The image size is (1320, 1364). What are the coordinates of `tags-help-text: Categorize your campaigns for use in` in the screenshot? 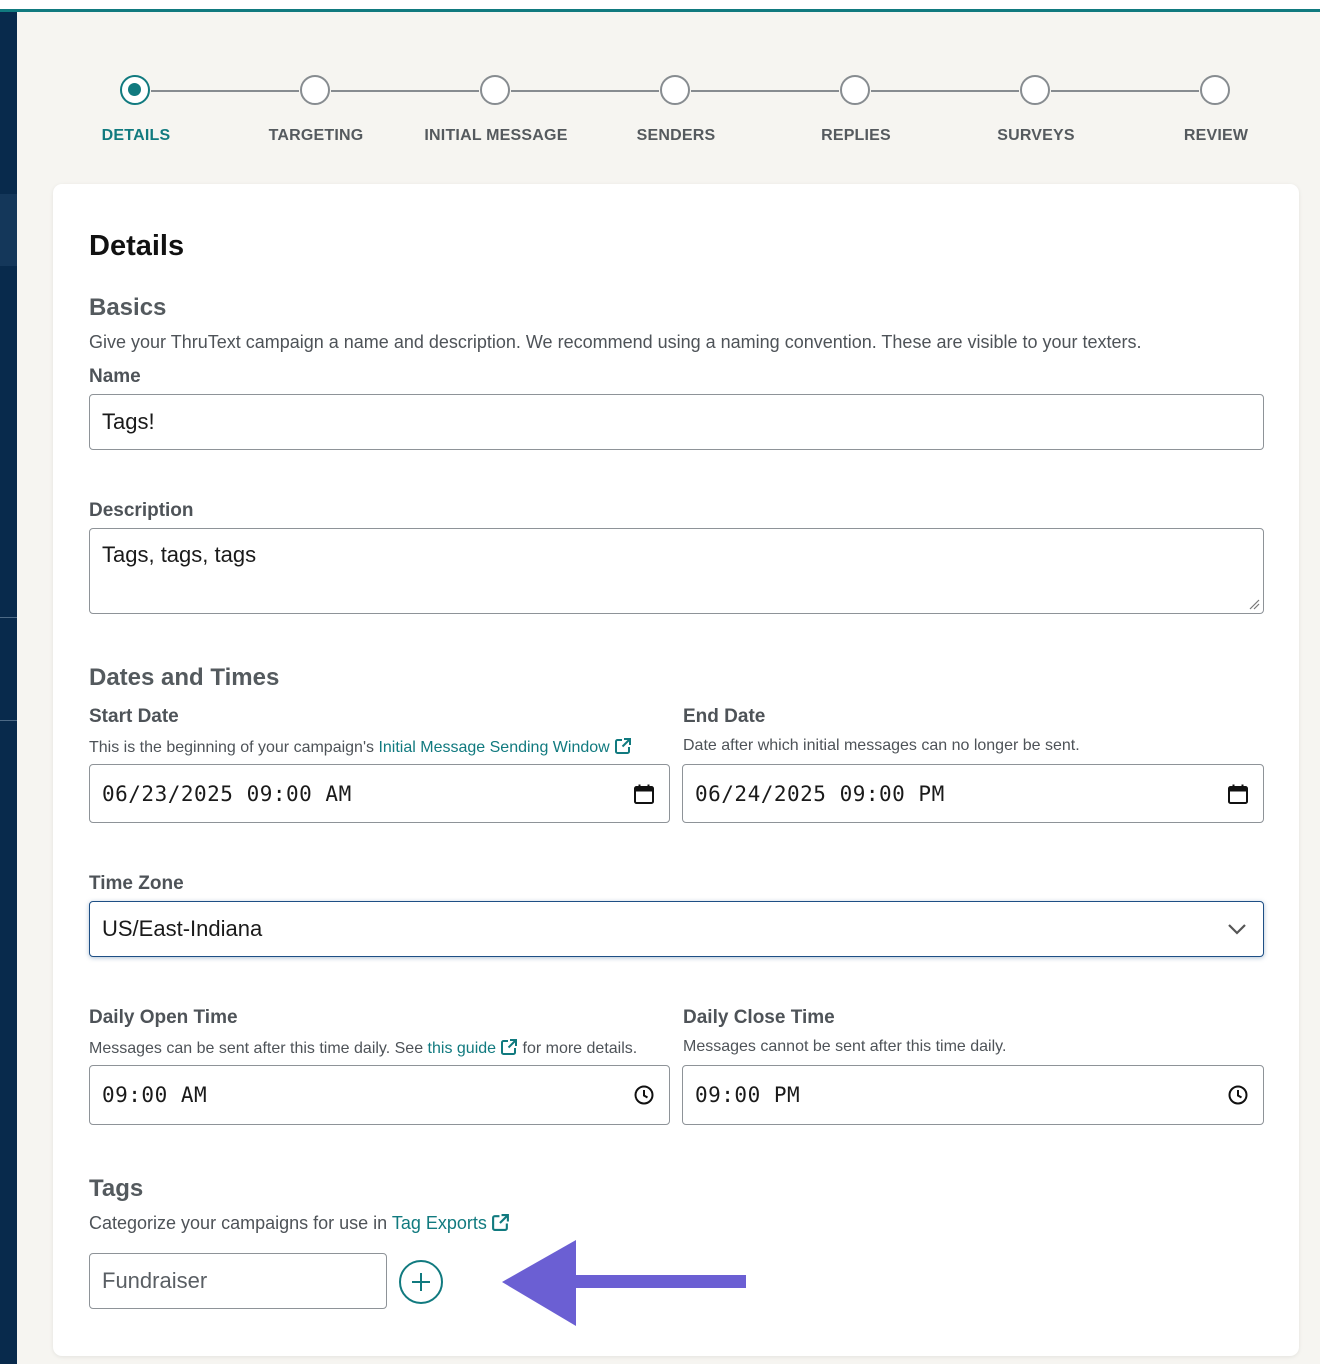 It's located at (238, 1223).